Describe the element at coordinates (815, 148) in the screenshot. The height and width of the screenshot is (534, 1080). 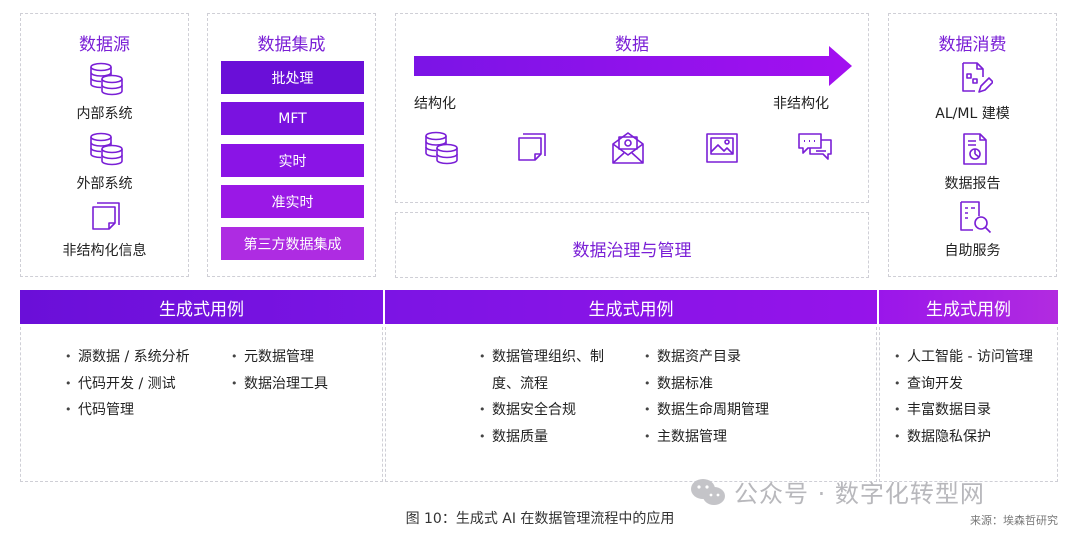
I see `chat-icon` at that location.